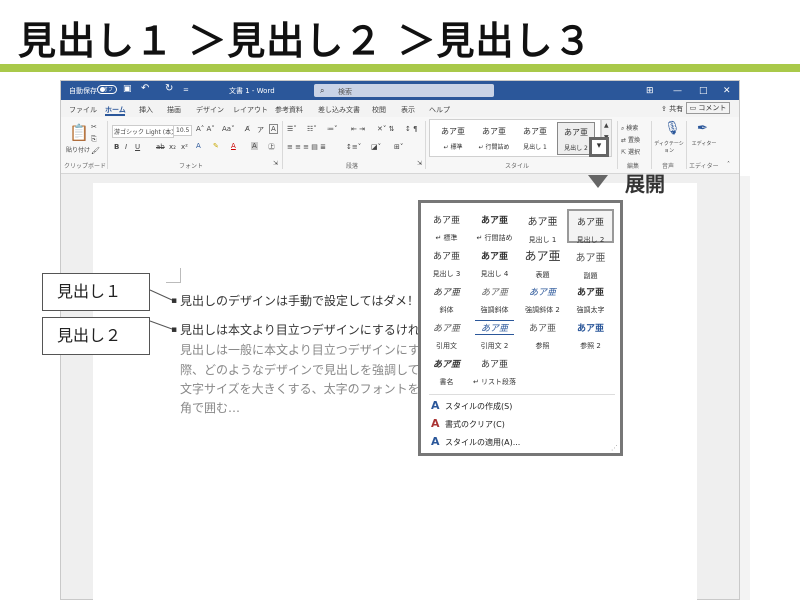 The height and width of the screenshot is (600, 800). Describe the element at coordinates (745, 388) in the screenshot. I see `scrollbar-right` at that location.